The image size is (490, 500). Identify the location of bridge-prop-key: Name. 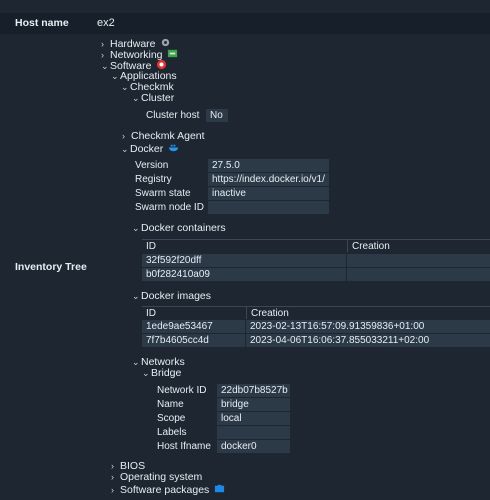
(184, 404).